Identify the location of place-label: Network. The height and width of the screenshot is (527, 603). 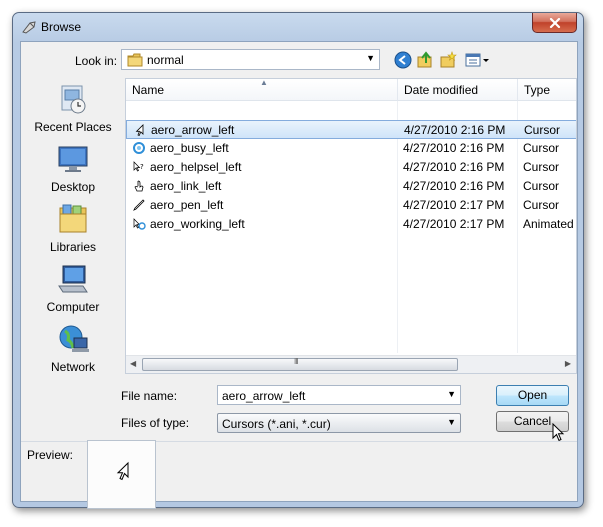
(72, 367).